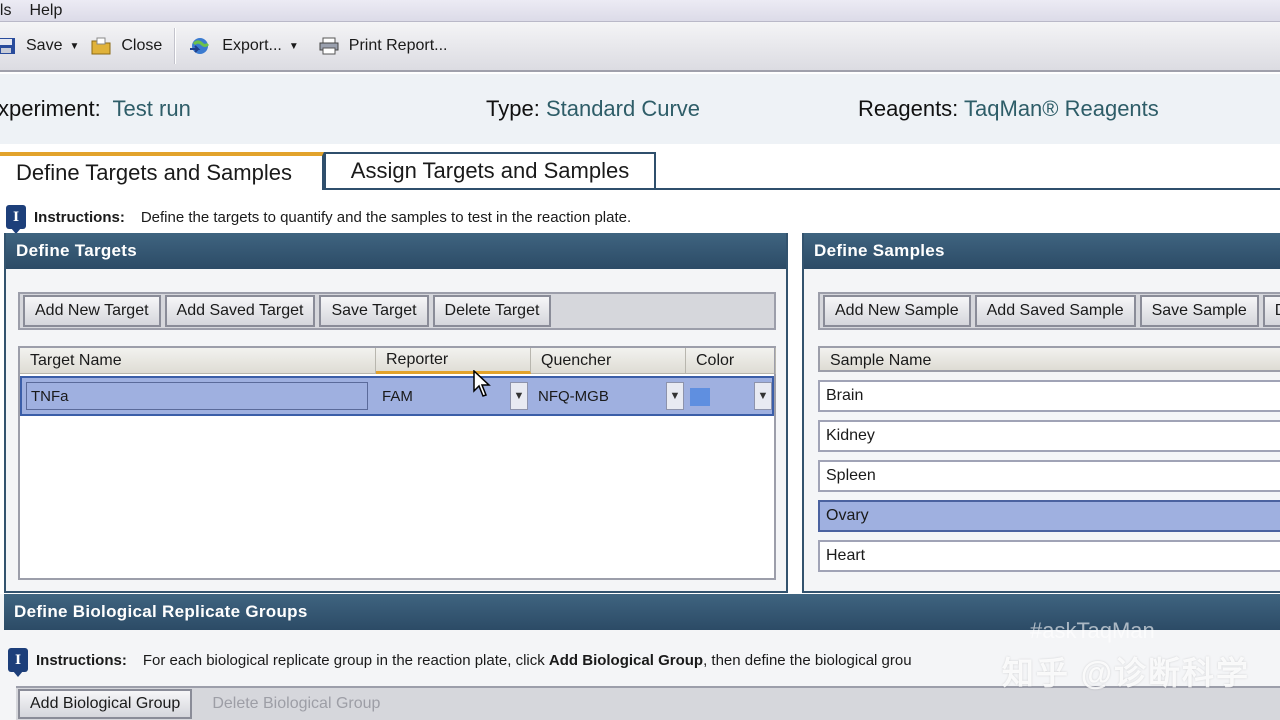 The image size is (1280, 720). I want to click on column-quencher: Quencher, so click(608, 361).